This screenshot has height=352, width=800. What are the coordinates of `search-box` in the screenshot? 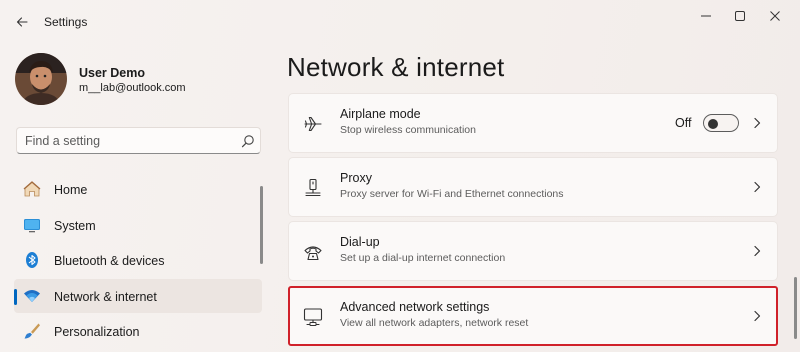 It's located at (138, 140).